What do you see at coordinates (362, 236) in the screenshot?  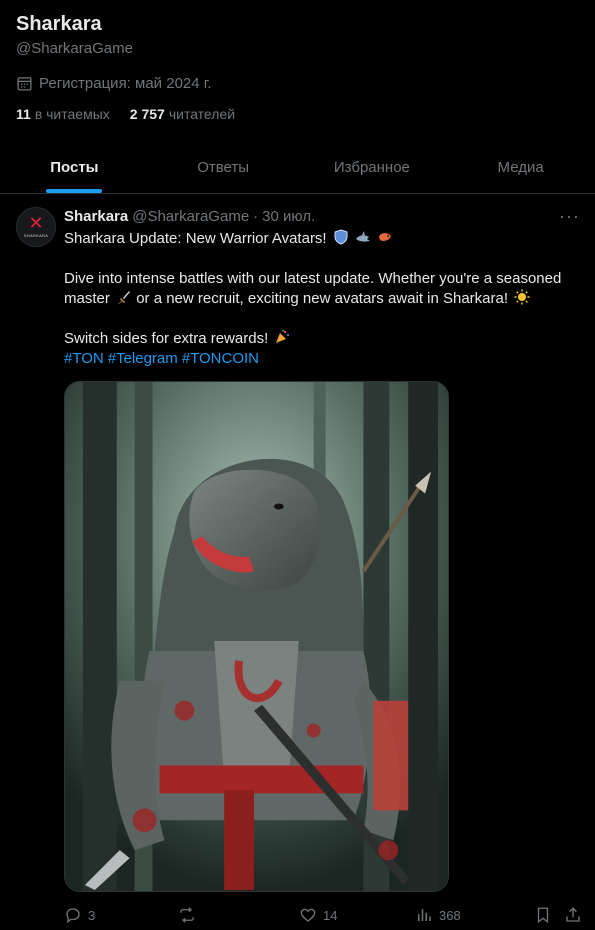 I see `shark-emoji-icon` at bounding box center [362, 236].